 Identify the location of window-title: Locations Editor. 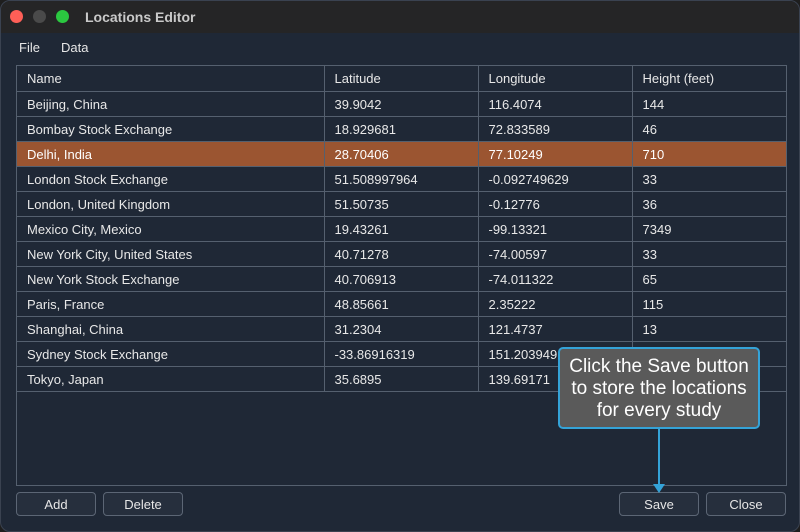
(140, 17).